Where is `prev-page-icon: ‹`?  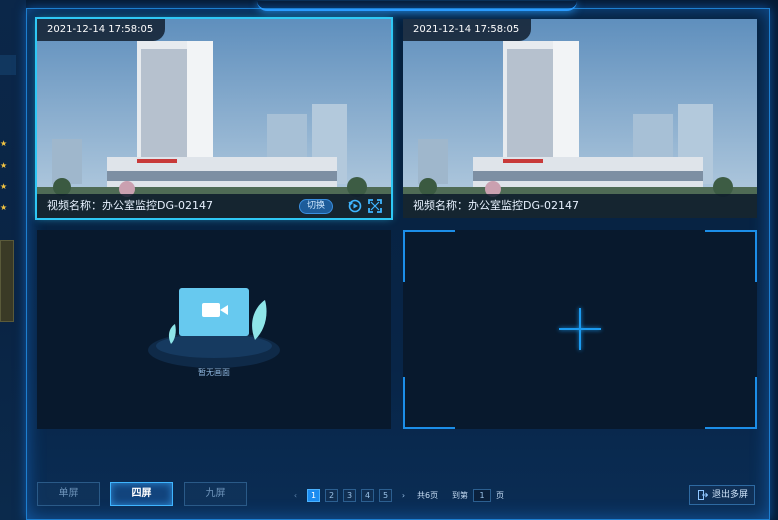 prev-page-icon: ‹ is located at coordinates (295, 495).